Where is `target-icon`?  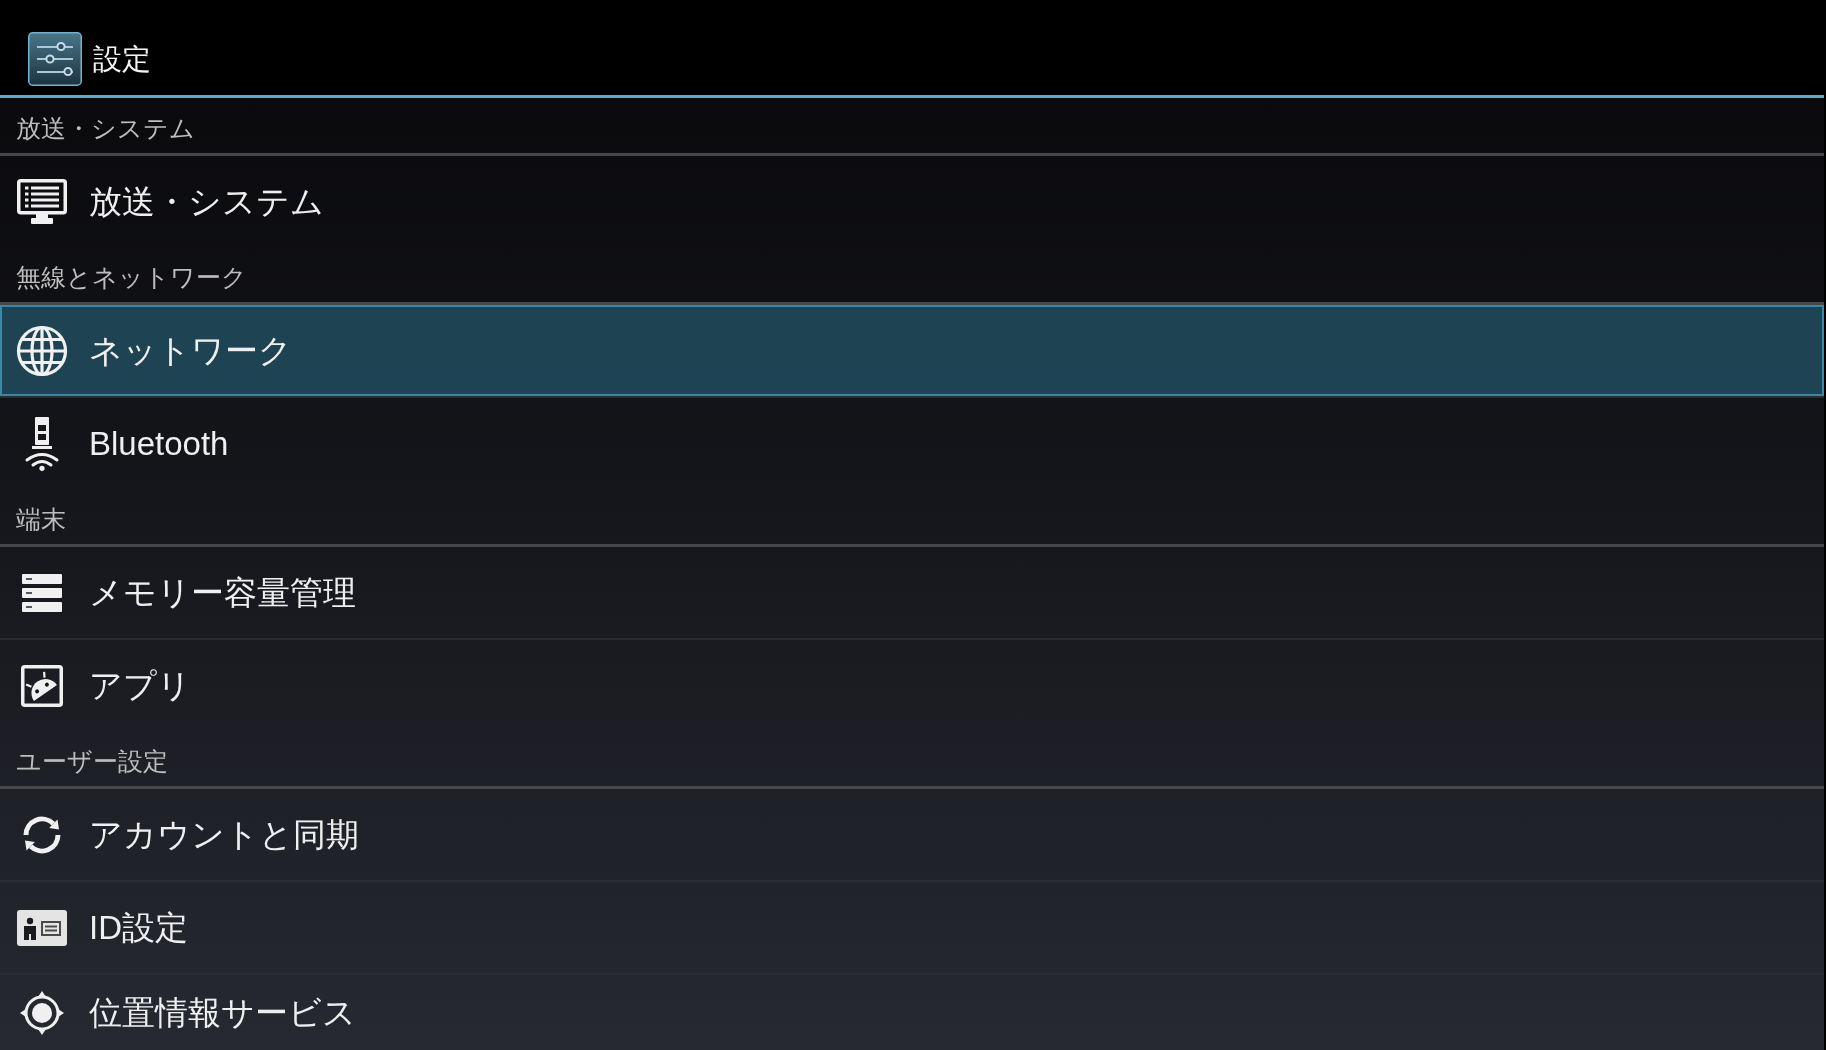
target-icon is located at coordinates (42, 1012).